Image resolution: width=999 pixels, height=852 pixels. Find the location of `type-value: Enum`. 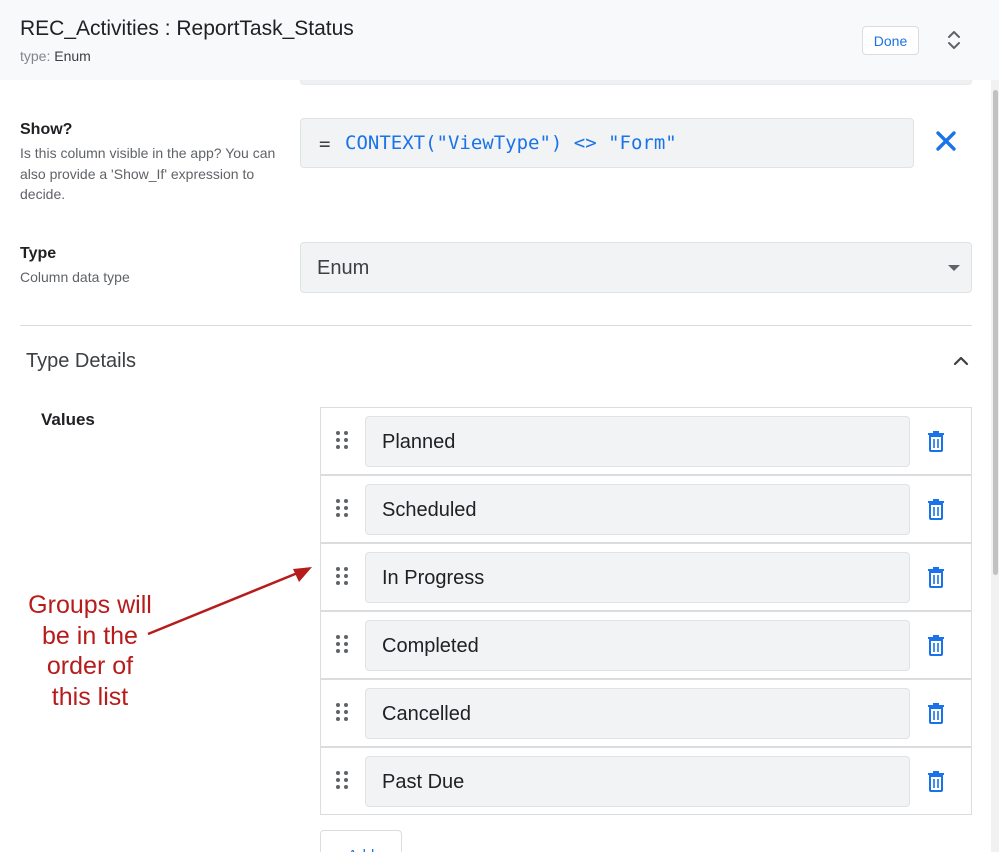

type-value: Enum is located at coordinates (72, 56).